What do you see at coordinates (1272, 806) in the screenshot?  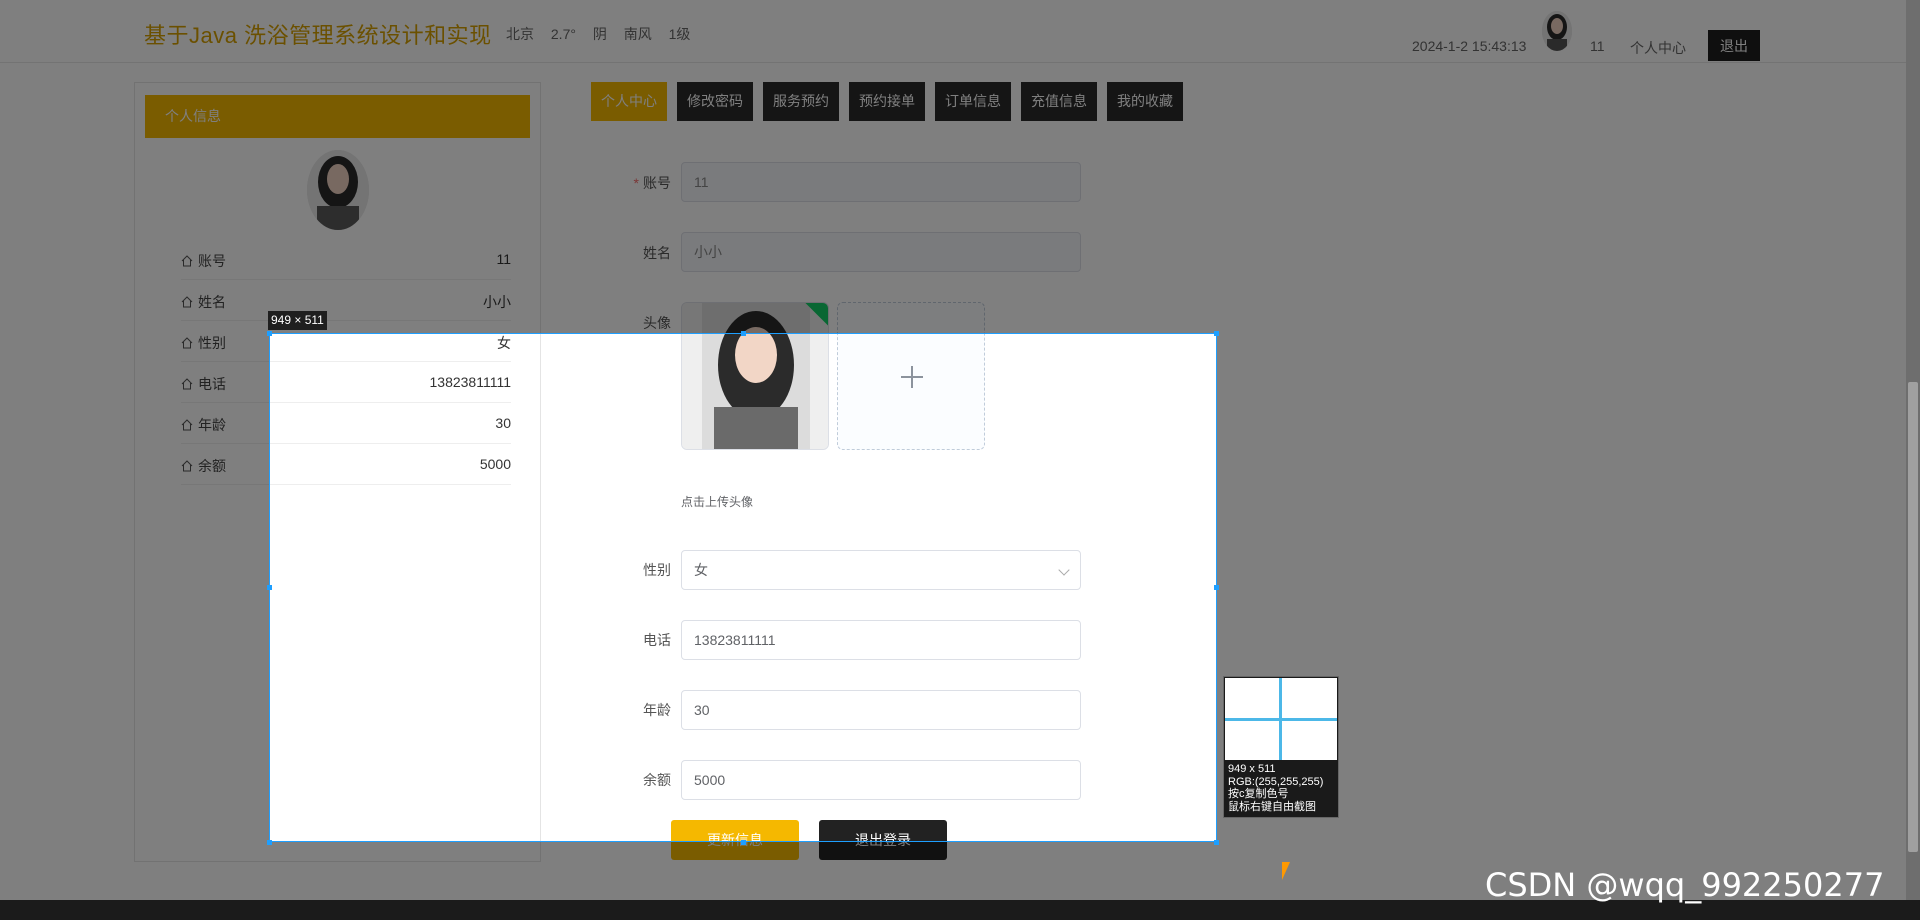 I see `magnifier-right-click-hint: 鼠标右键自由截图` at bounding box center [1272, 806].